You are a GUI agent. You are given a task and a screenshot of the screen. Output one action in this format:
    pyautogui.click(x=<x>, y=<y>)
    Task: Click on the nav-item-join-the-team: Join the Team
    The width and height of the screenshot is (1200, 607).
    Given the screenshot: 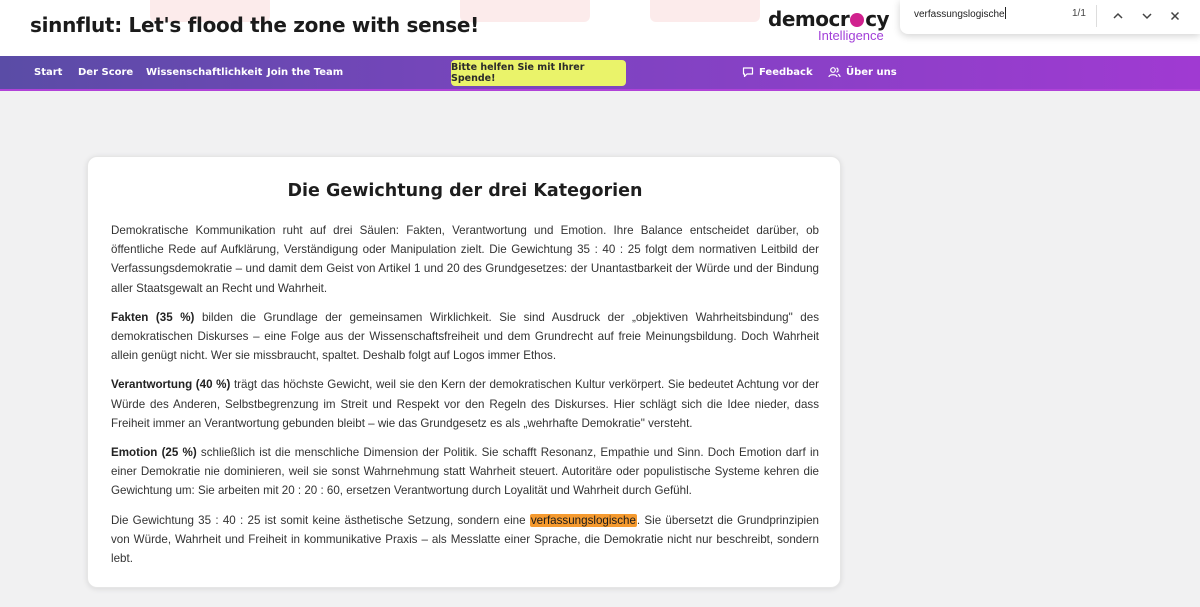 What is the action you would take?
    pyautogui.click(x=305, y=72)
    